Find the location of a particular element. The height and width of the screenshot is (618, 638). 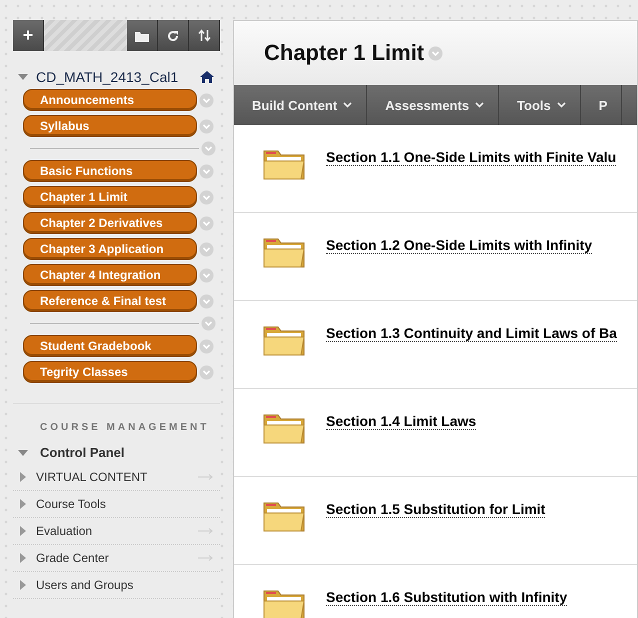

section-link: Section 1.5 Substitution for Limit is located at coordinates (436, 509).